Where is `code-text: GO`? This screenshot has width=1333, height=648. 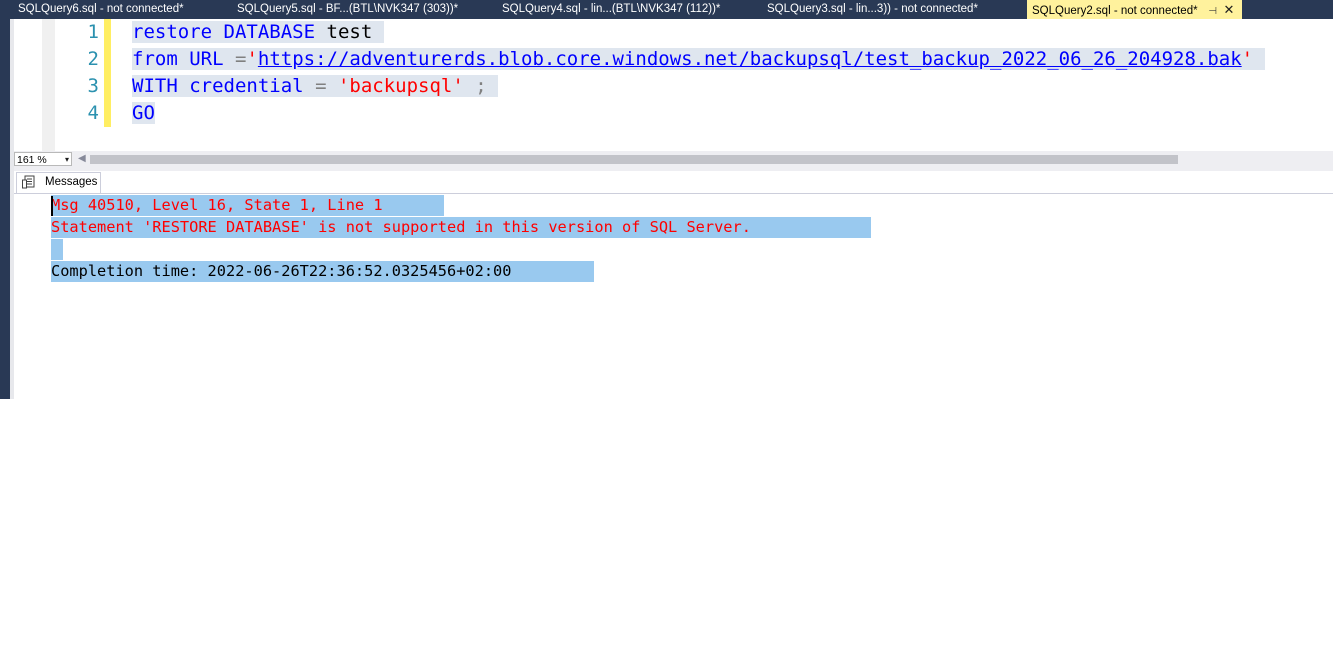 code-text: GO is located at coordinates (143, 113).